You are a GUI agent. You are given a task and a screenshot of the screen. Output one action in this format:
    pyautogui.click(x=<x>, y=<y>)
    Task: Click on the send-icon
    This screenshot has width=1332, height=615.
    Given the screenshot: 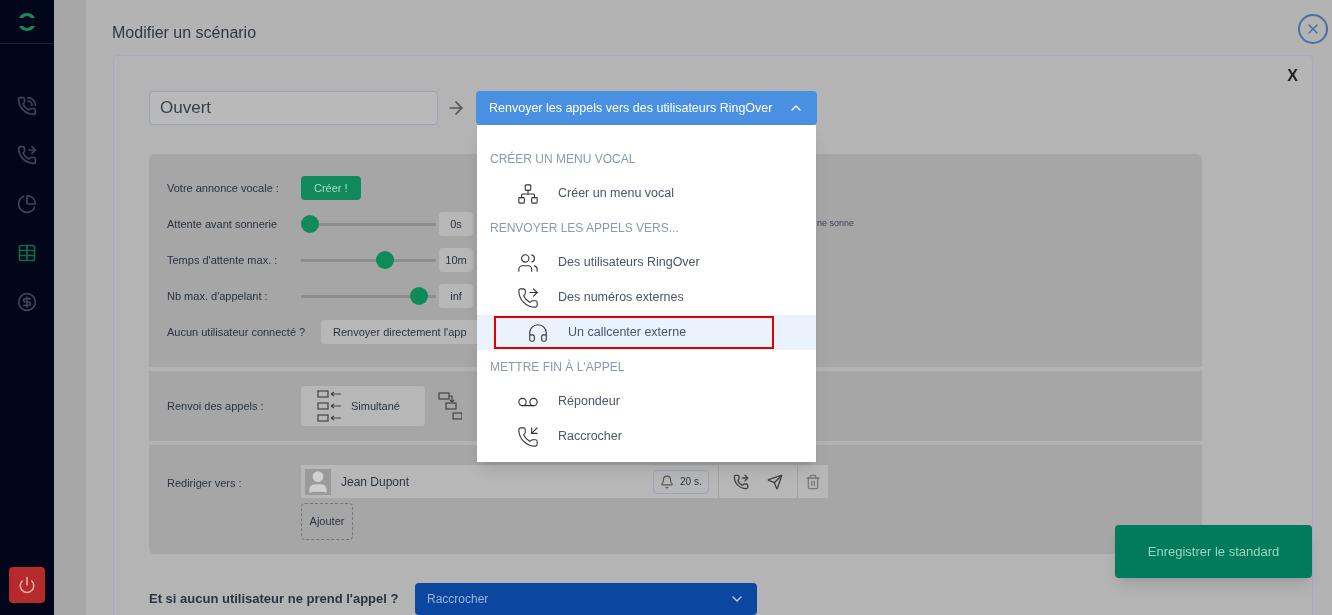 What is the action you would take?
    pyautogui.click(x=774, y=481)
    